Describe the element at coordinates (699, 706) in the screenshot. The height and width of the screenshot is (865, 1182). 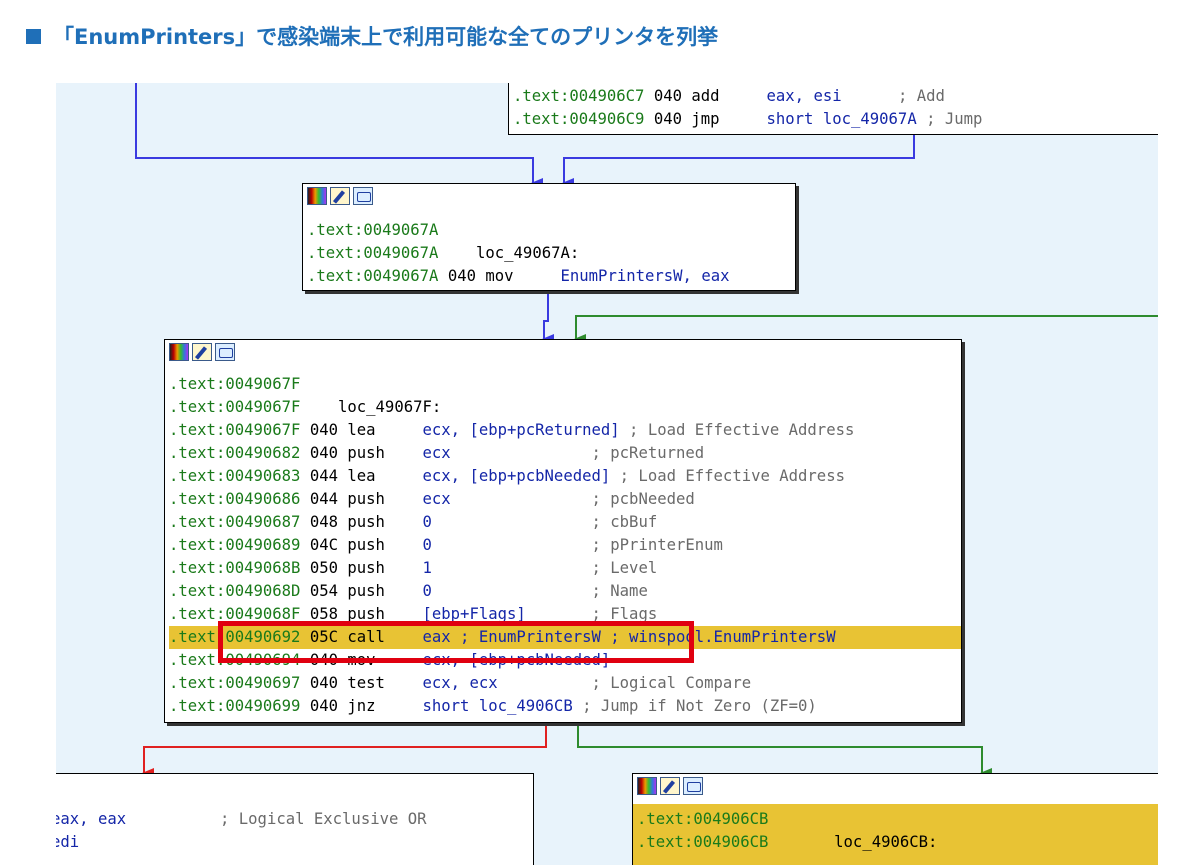
I see `comment: ; Jump if Not Zero (ZF=0)` at that location.